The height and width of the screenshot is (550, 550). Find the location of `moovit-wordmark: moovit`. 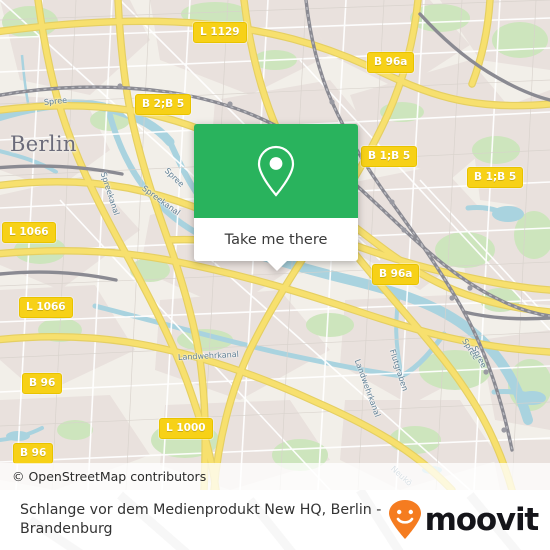

moovit-wordmark: moovit is located at coordinates (482, 520).